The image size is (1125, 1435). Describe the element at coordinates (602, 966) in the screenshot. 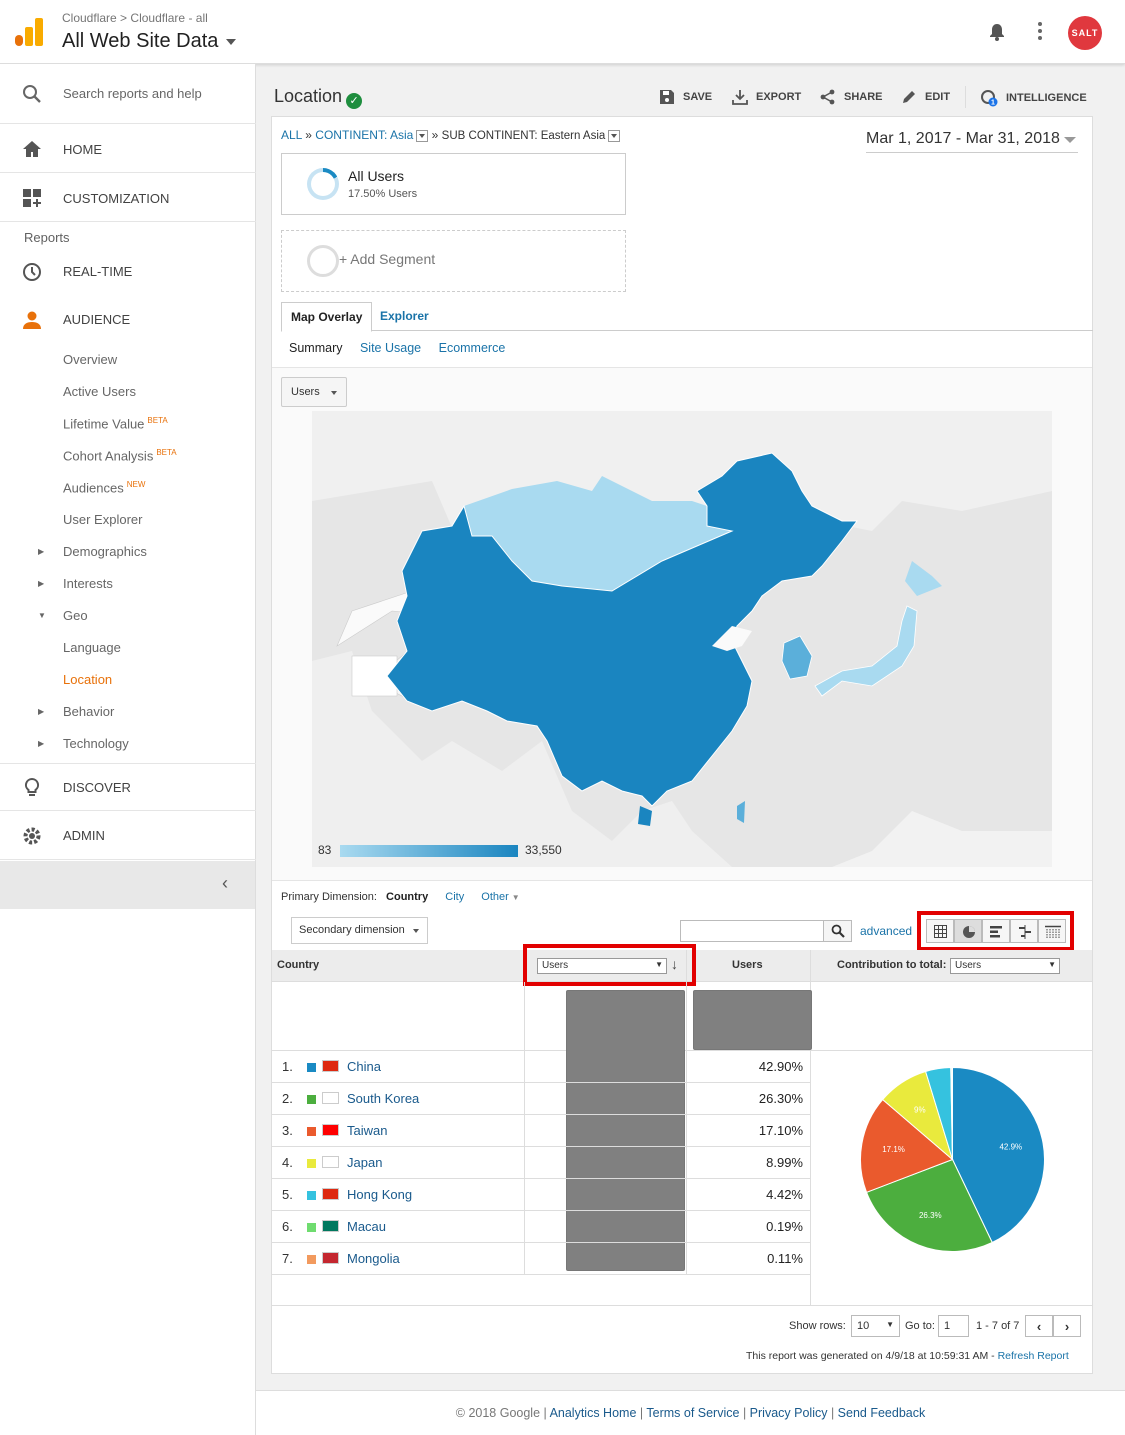

I see `metric-column-select: Users` at that location.